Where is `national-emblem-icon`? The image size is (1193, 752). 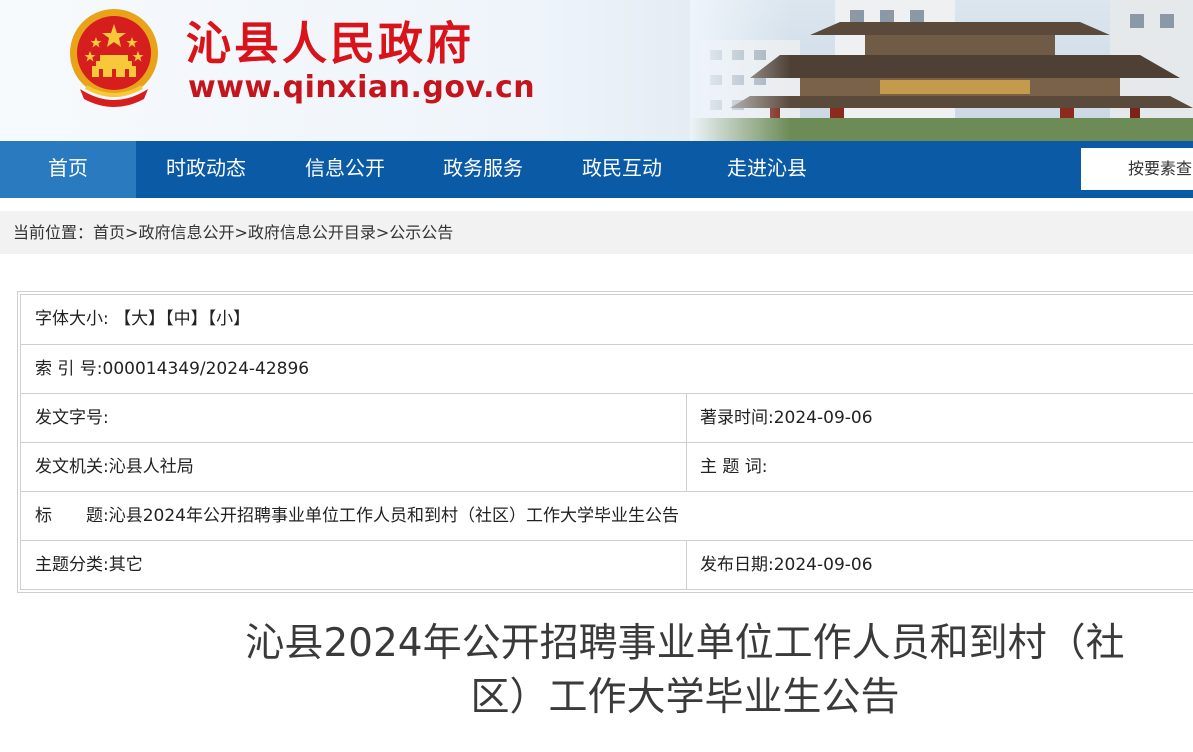
national-emblem-icon is located at coordinates (114, 58).